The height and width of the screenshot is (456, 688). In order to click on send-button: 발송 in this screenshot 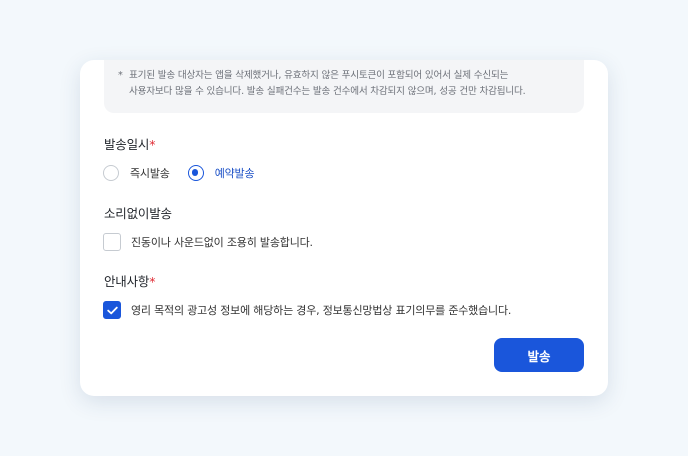, I will do `click(539, 355)`.